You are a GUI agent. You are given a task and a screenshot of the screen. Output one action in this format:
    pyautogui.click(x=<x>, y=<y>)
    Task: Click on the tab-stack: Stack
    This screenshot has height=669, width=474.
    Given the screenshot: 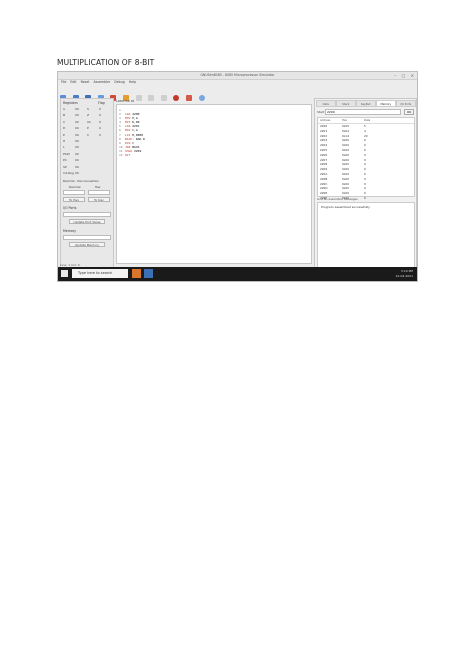 What is the action you would take?
    pyautogui.click(x=346, y=103)
    